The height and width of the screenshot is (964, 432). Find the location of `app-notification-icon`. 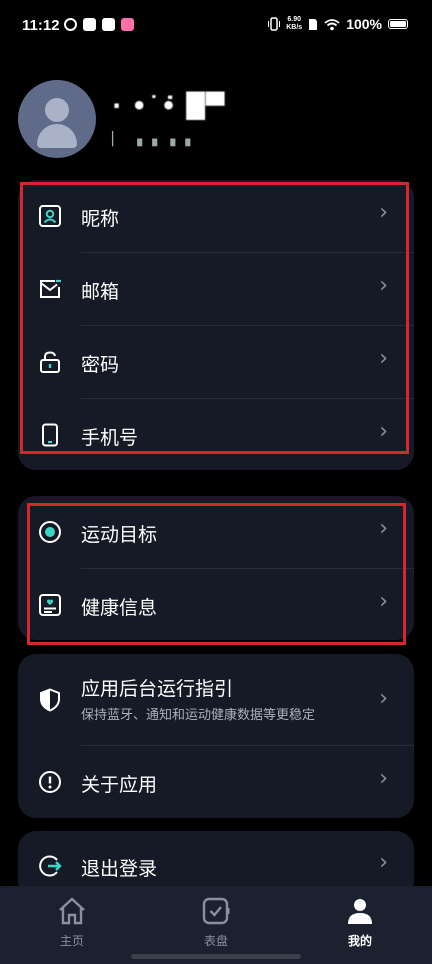

app-notification-icon is located at coordinates (70, 24).